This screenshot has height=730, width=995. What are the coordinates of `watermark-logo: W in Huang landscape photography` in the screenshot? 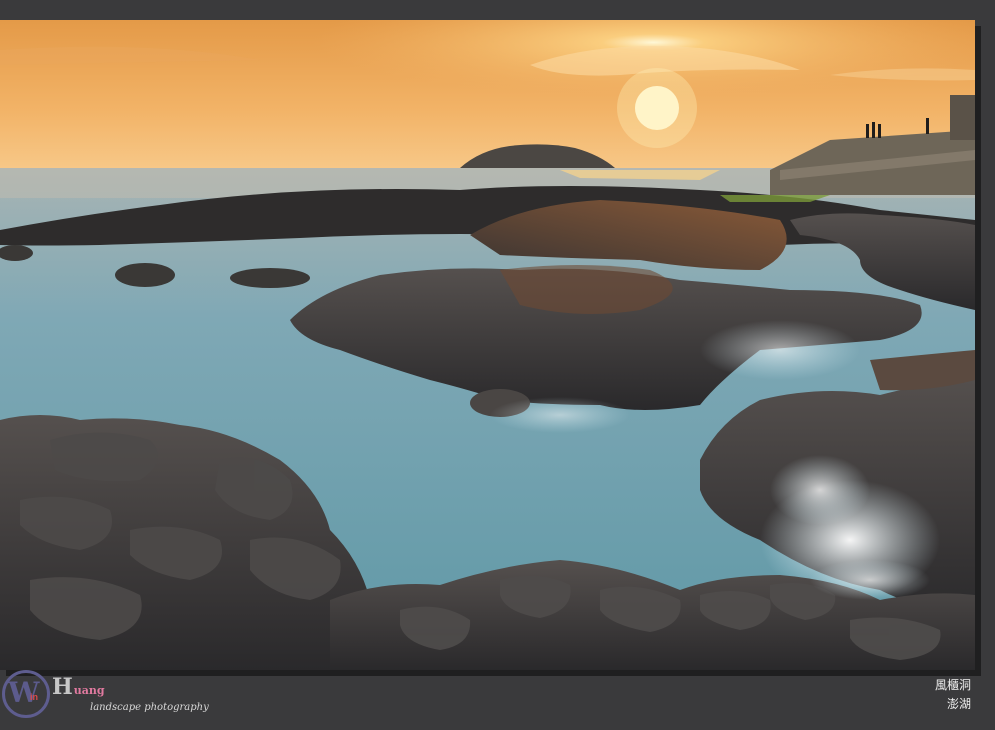 It's located at (130, 699).